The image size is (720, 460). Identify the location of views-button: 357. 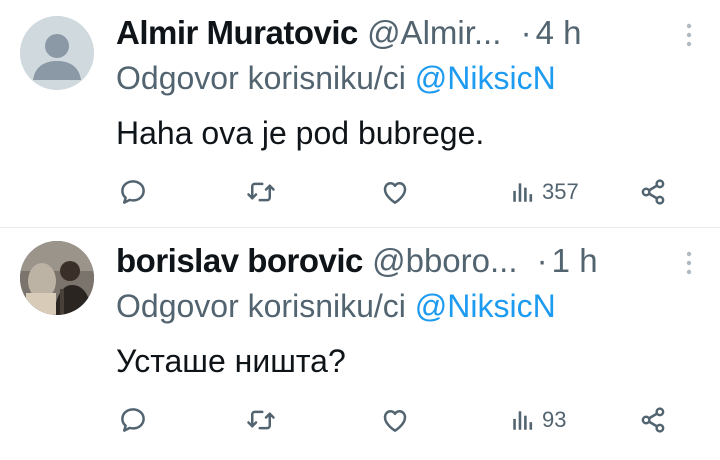
(544, 192).